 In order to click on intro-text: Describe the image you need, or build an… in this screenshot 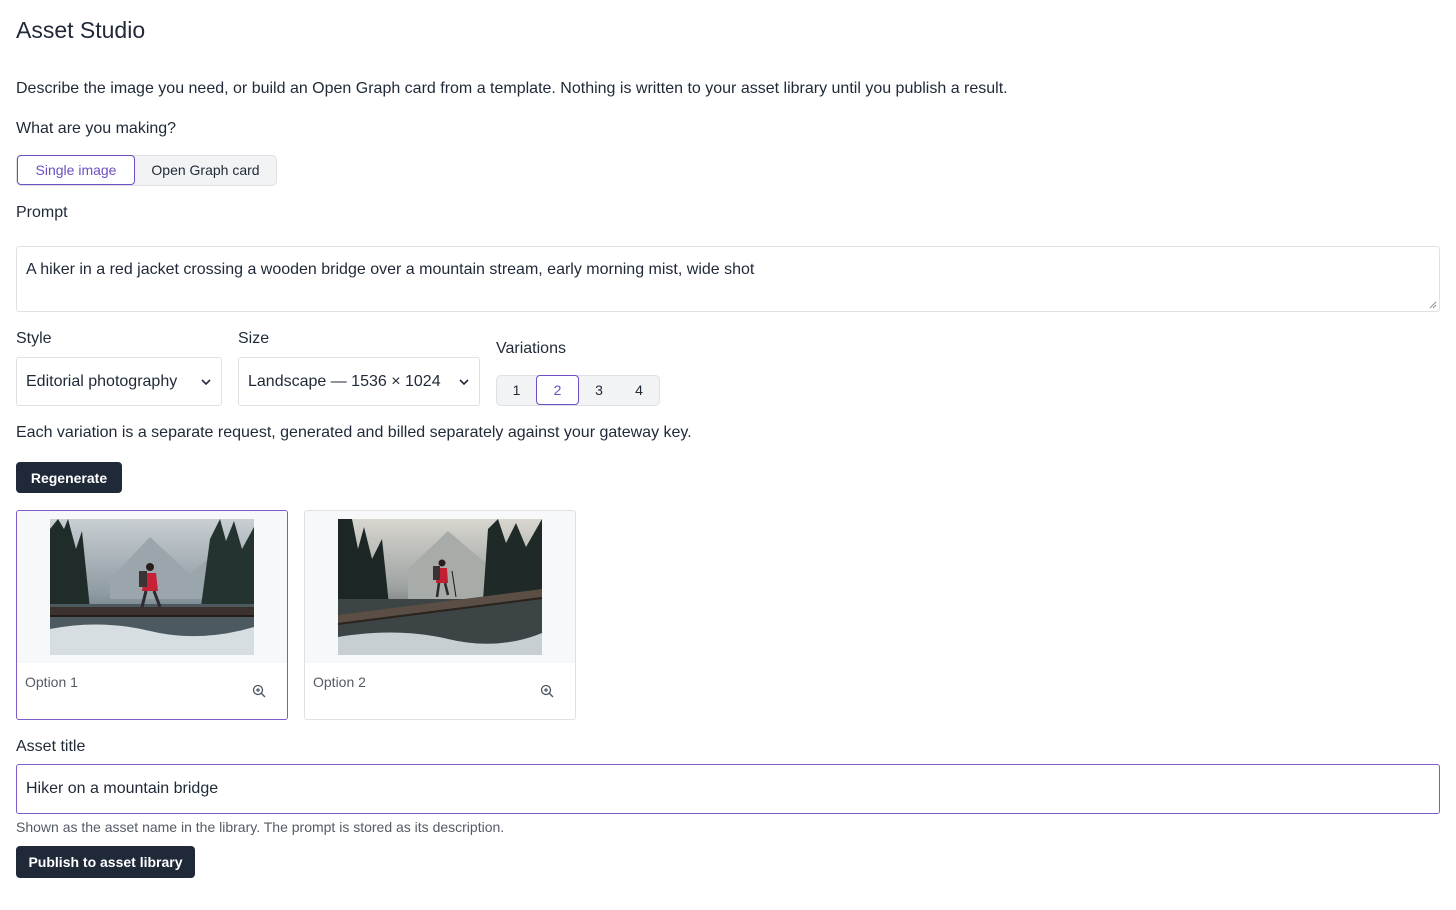, I will do `click(512, 88)`.